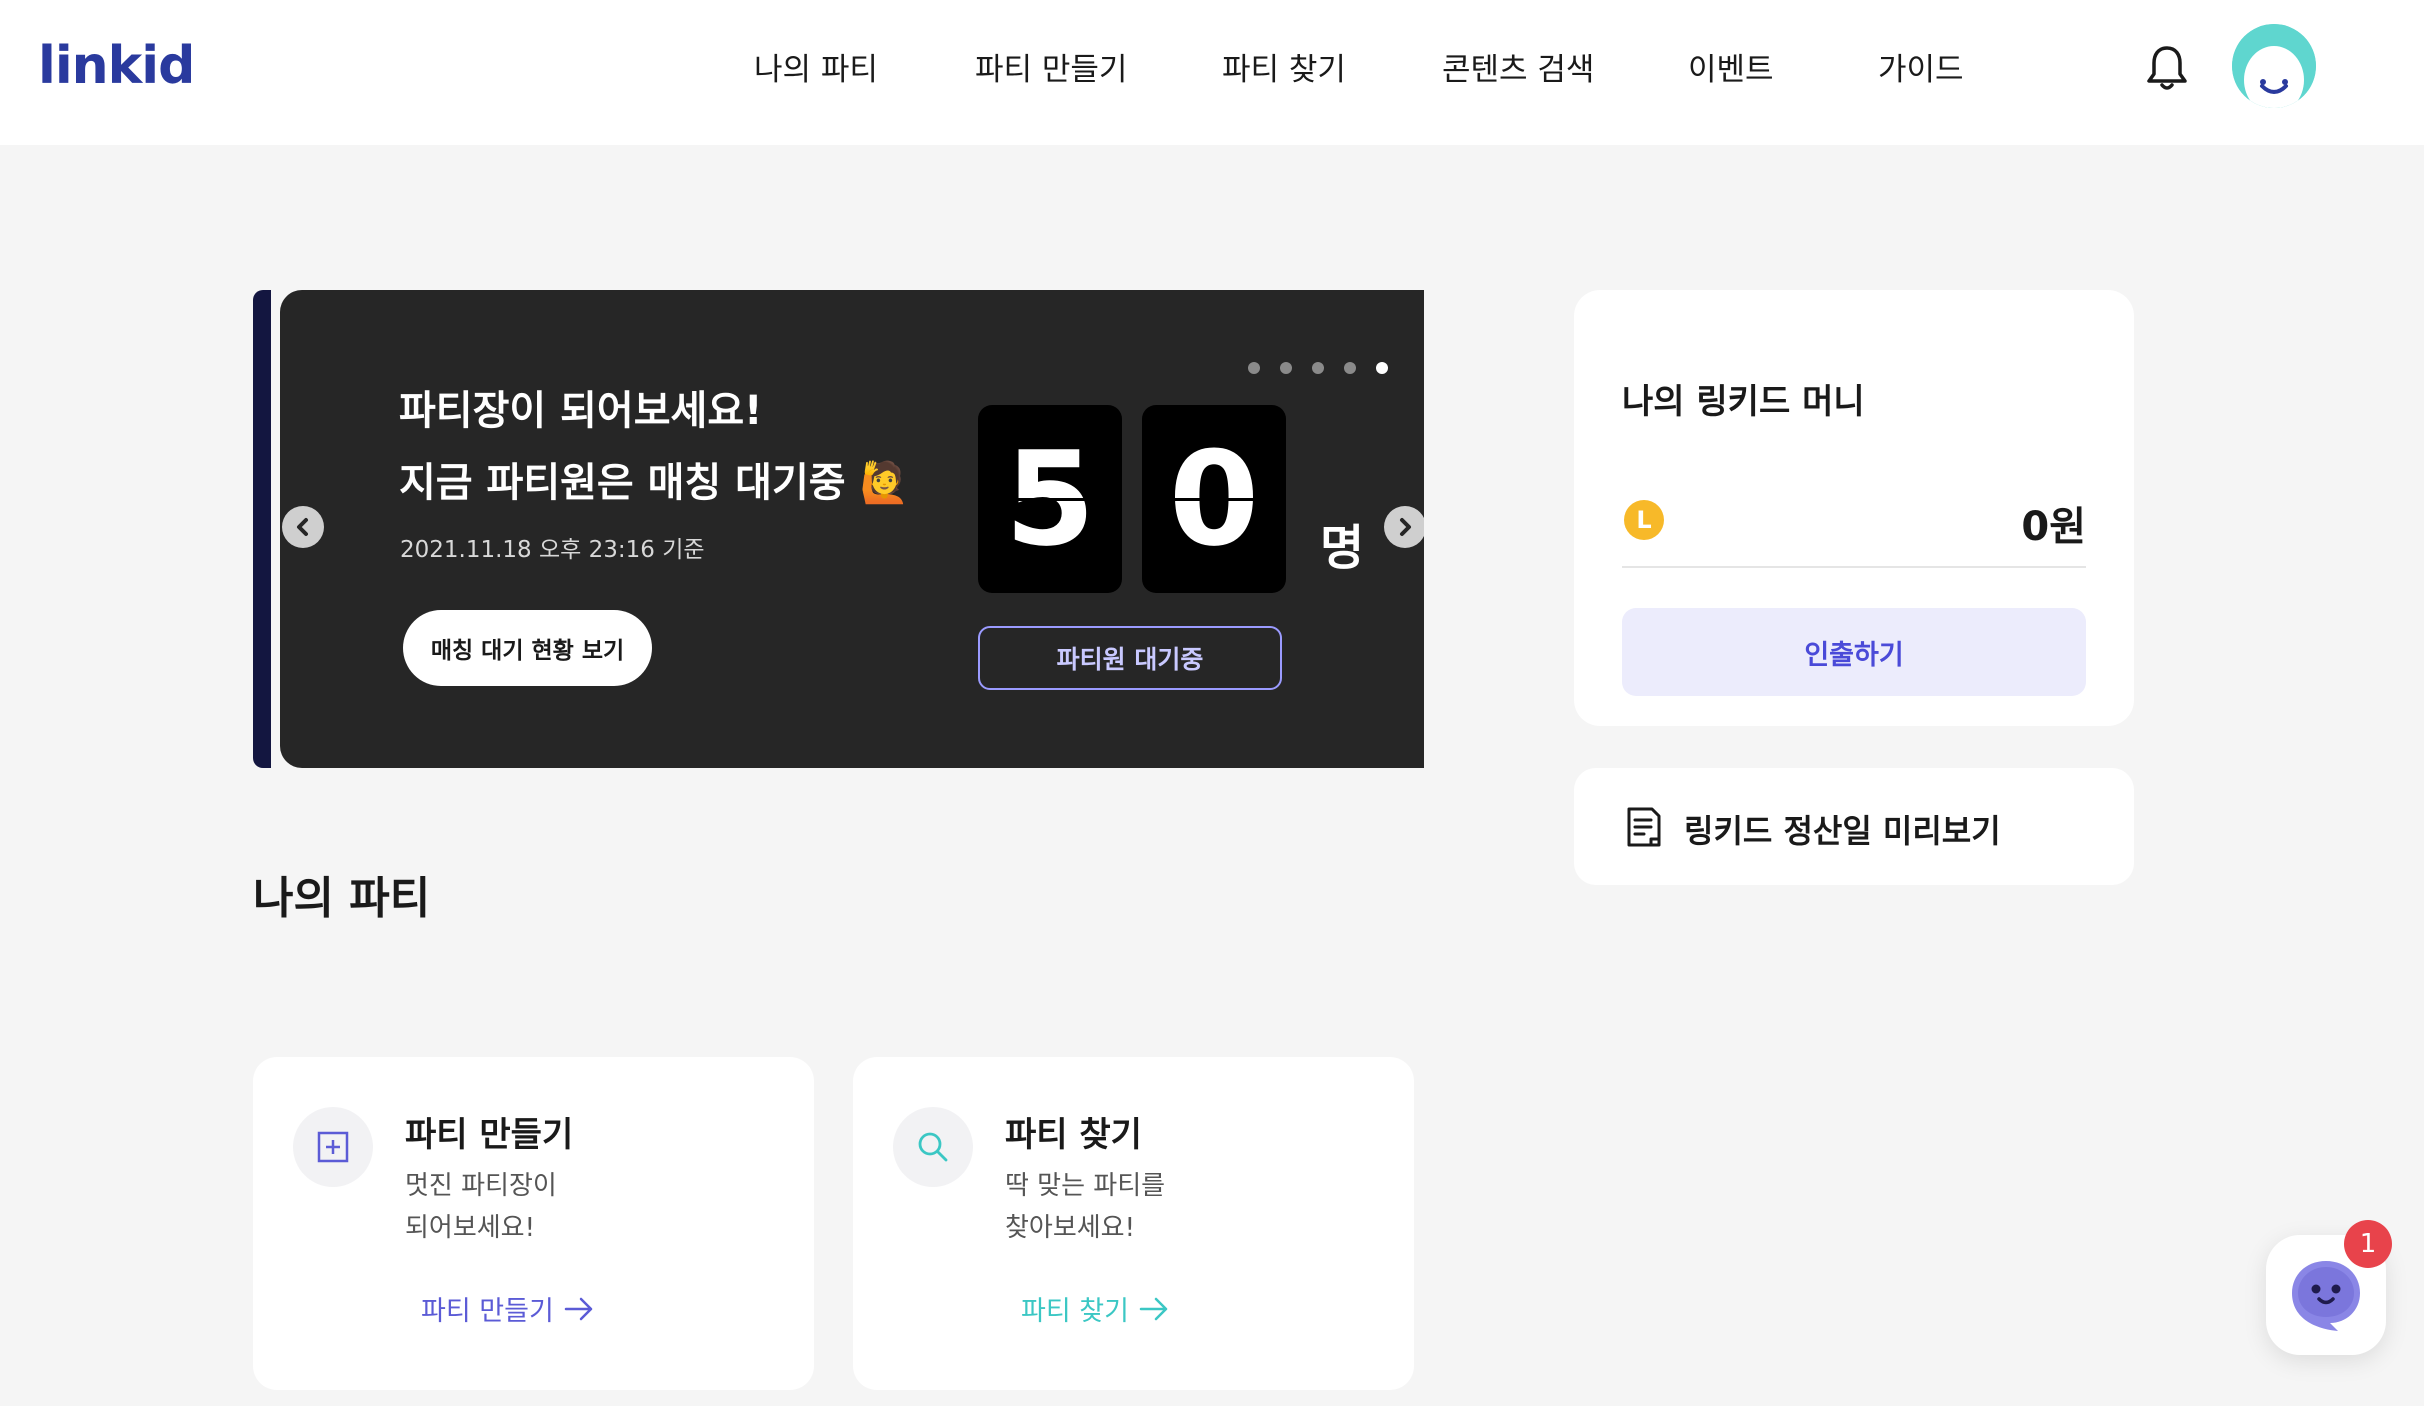  I want to click on bell-icon, so click(2167, 68).